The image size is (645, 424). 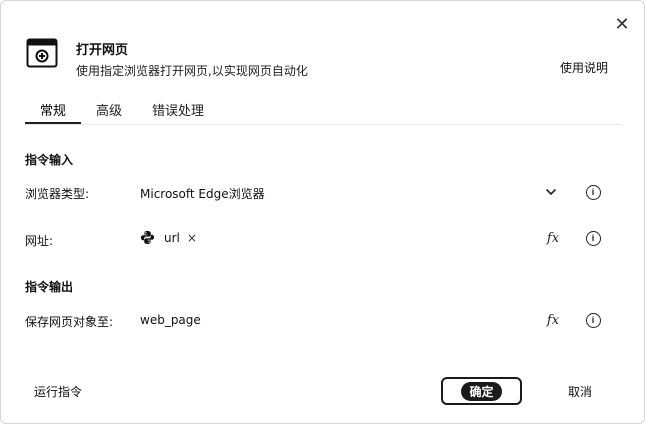 I want to click on ok-button-label: 确定, so click(x=481, y=391).